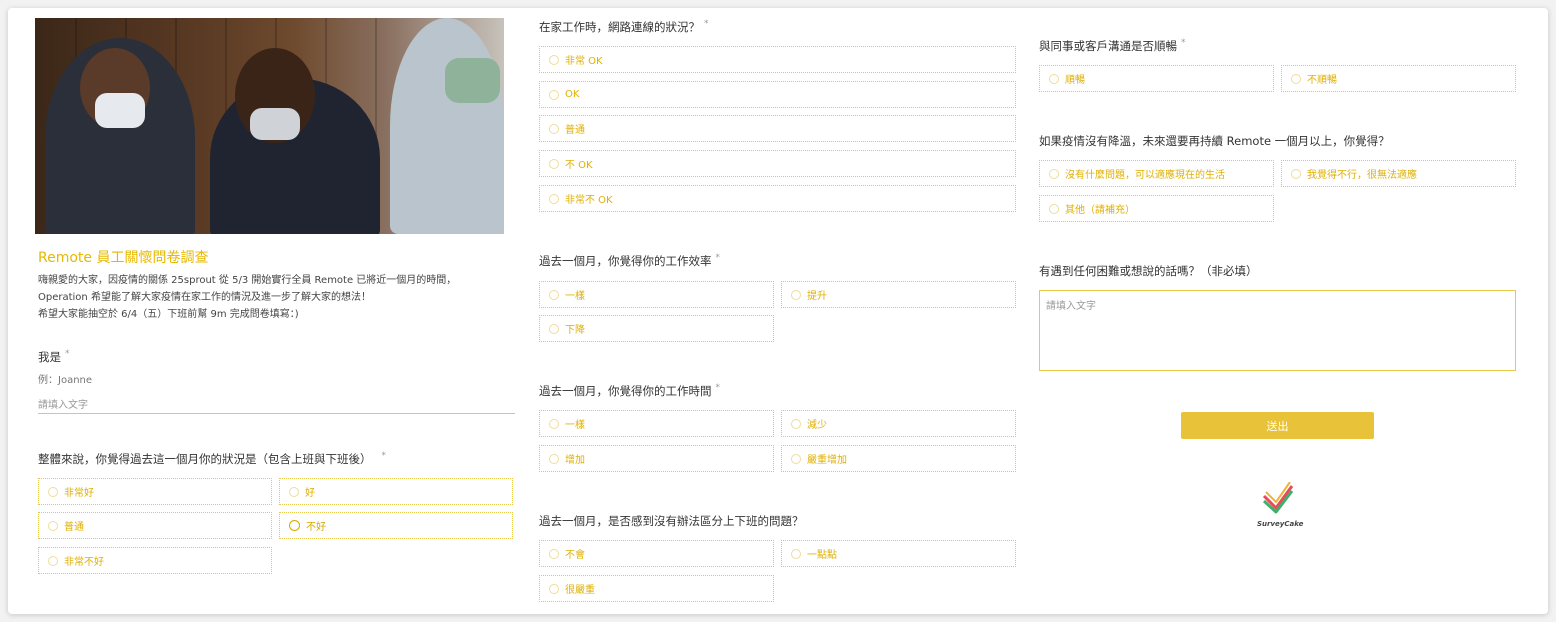  What do you see at coordinates (1277, 330) in the screenshot?
I see `feedback-textarea: 請填入文字` at bounding box center [1277, 330].